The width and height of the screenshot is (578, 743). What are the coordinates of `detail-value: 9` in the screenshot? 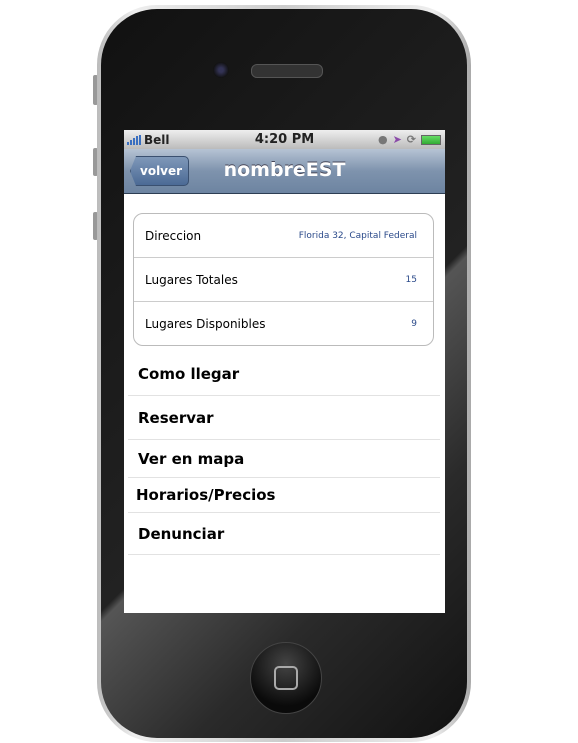 It's located at (414, 323).